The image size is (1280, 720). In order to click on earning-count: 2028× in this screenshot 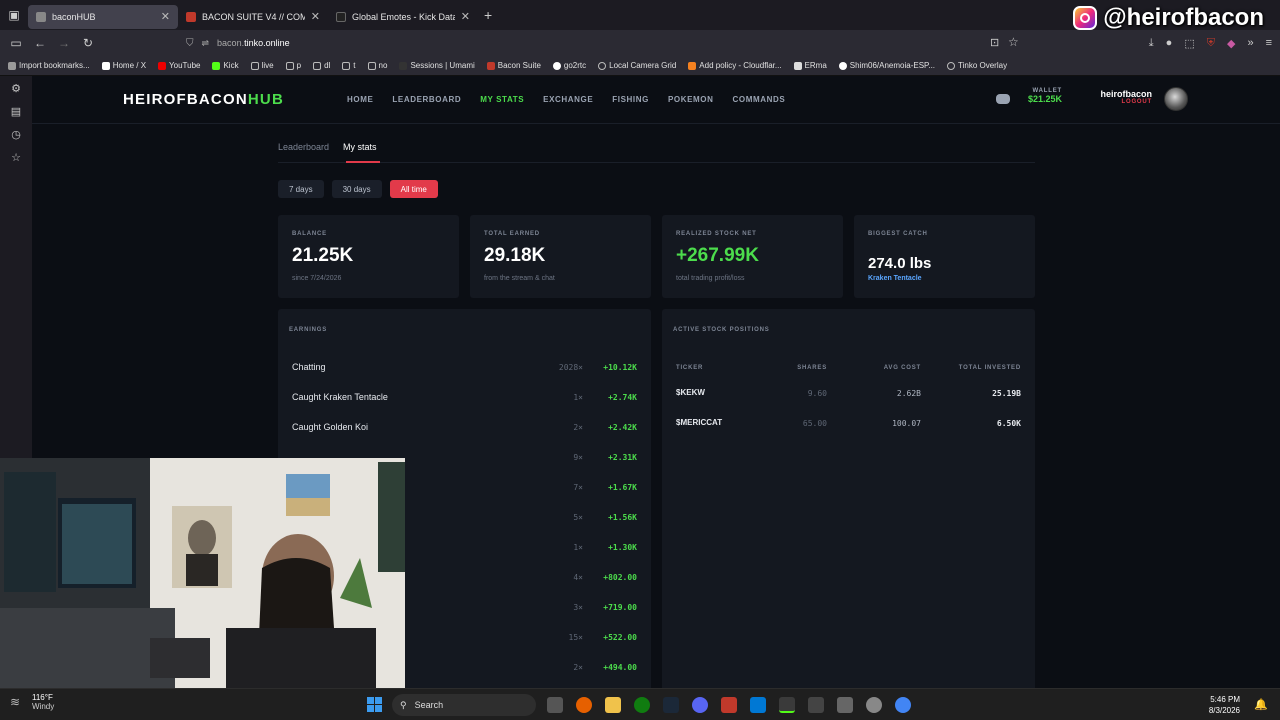, I will do `click(570, 367)`.